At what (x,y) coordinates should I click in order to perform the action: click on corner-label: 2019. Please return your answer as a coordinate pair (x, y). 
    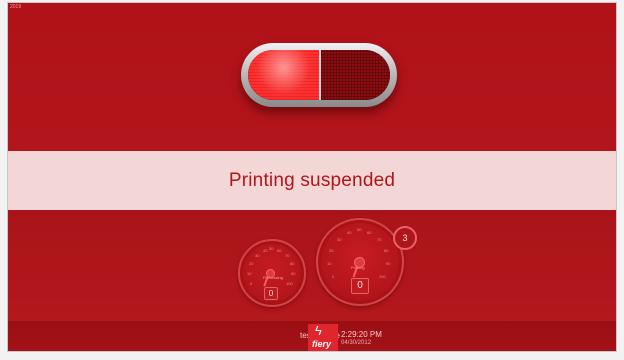
    Looking at the image, I should click on (16, 7).